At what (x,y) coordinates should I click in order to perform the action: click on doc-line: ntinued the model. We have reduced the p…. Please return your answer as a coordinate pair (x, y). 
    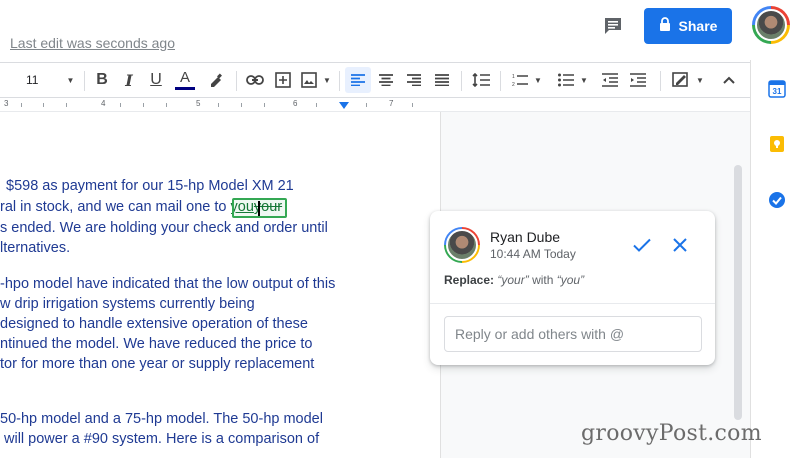
    Looking at the image, I should click on (156, 344).